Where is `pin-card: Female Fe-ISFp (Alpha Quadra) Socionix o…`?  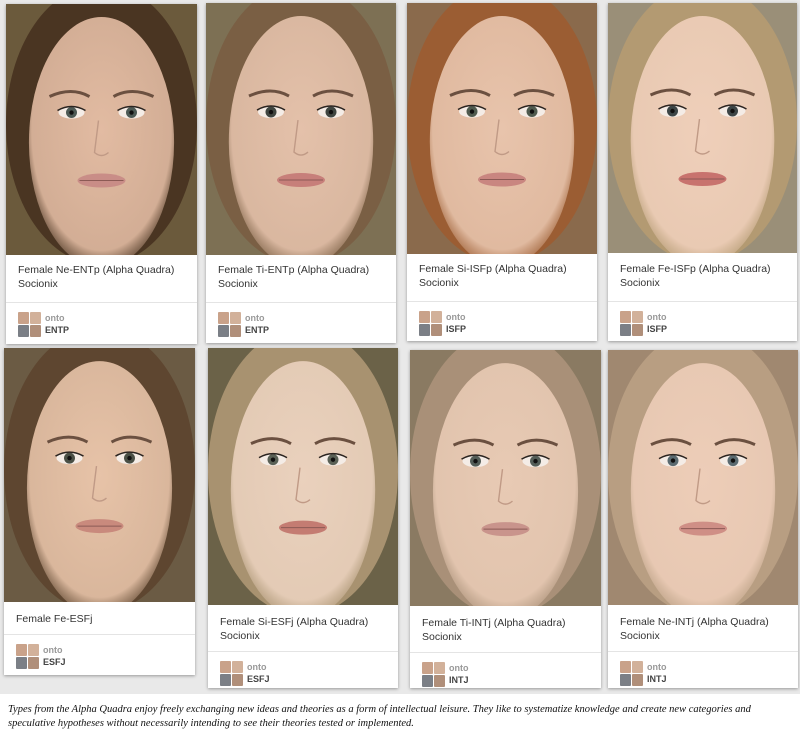
pin-card: Female Fe-ISFp (Alpha Quadra) Socionix o… is located at coordinates (702, 172).